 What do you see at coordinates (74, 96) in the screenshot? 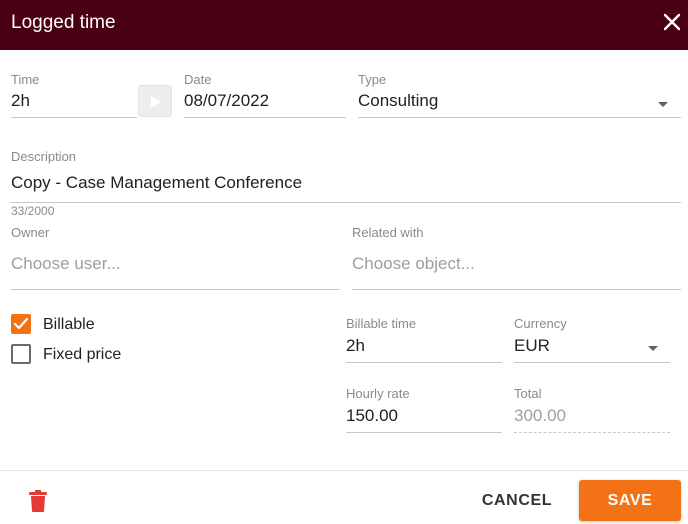
I see `time-field: Time 2h` at bounding box center [74, 96].